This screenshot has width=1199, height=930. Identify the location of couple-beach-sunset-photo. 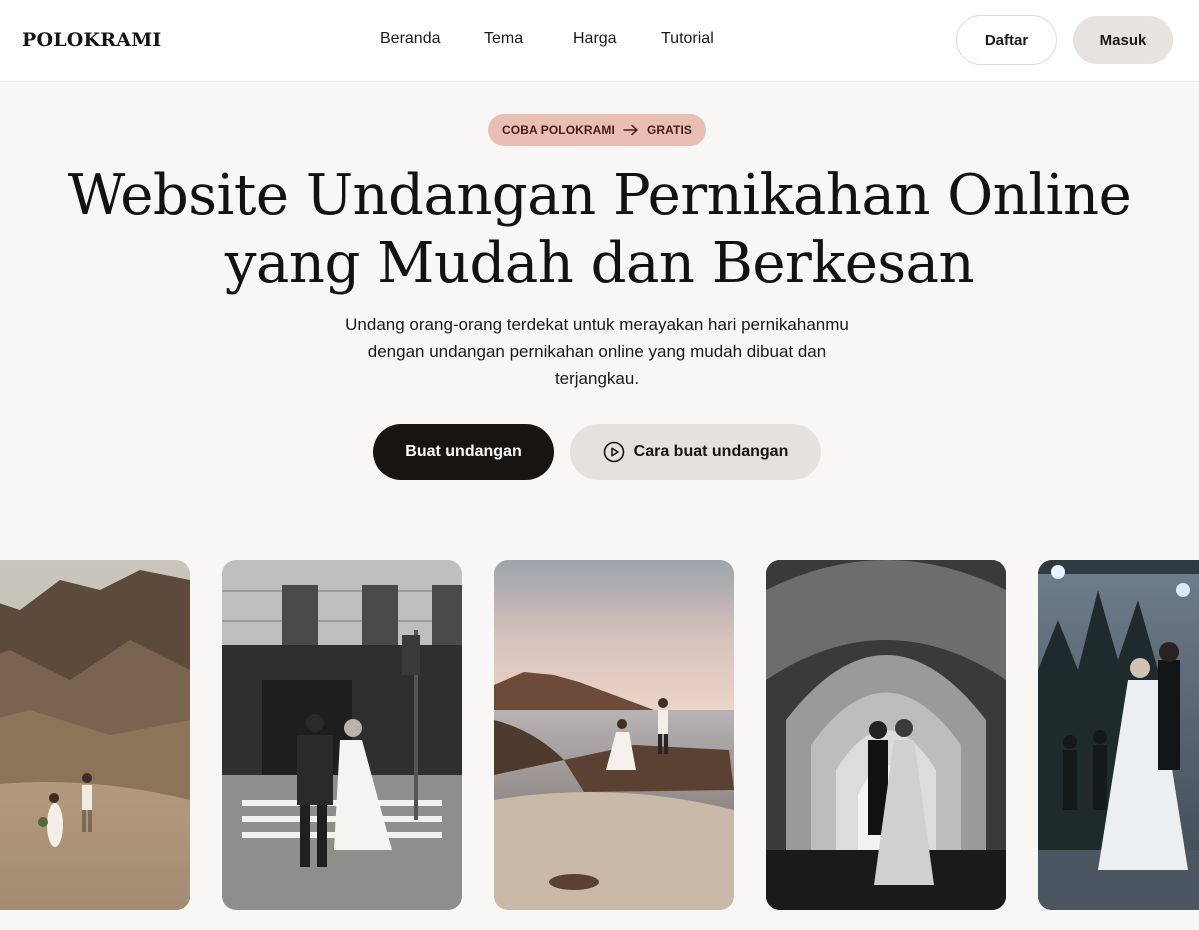
(614, 735).